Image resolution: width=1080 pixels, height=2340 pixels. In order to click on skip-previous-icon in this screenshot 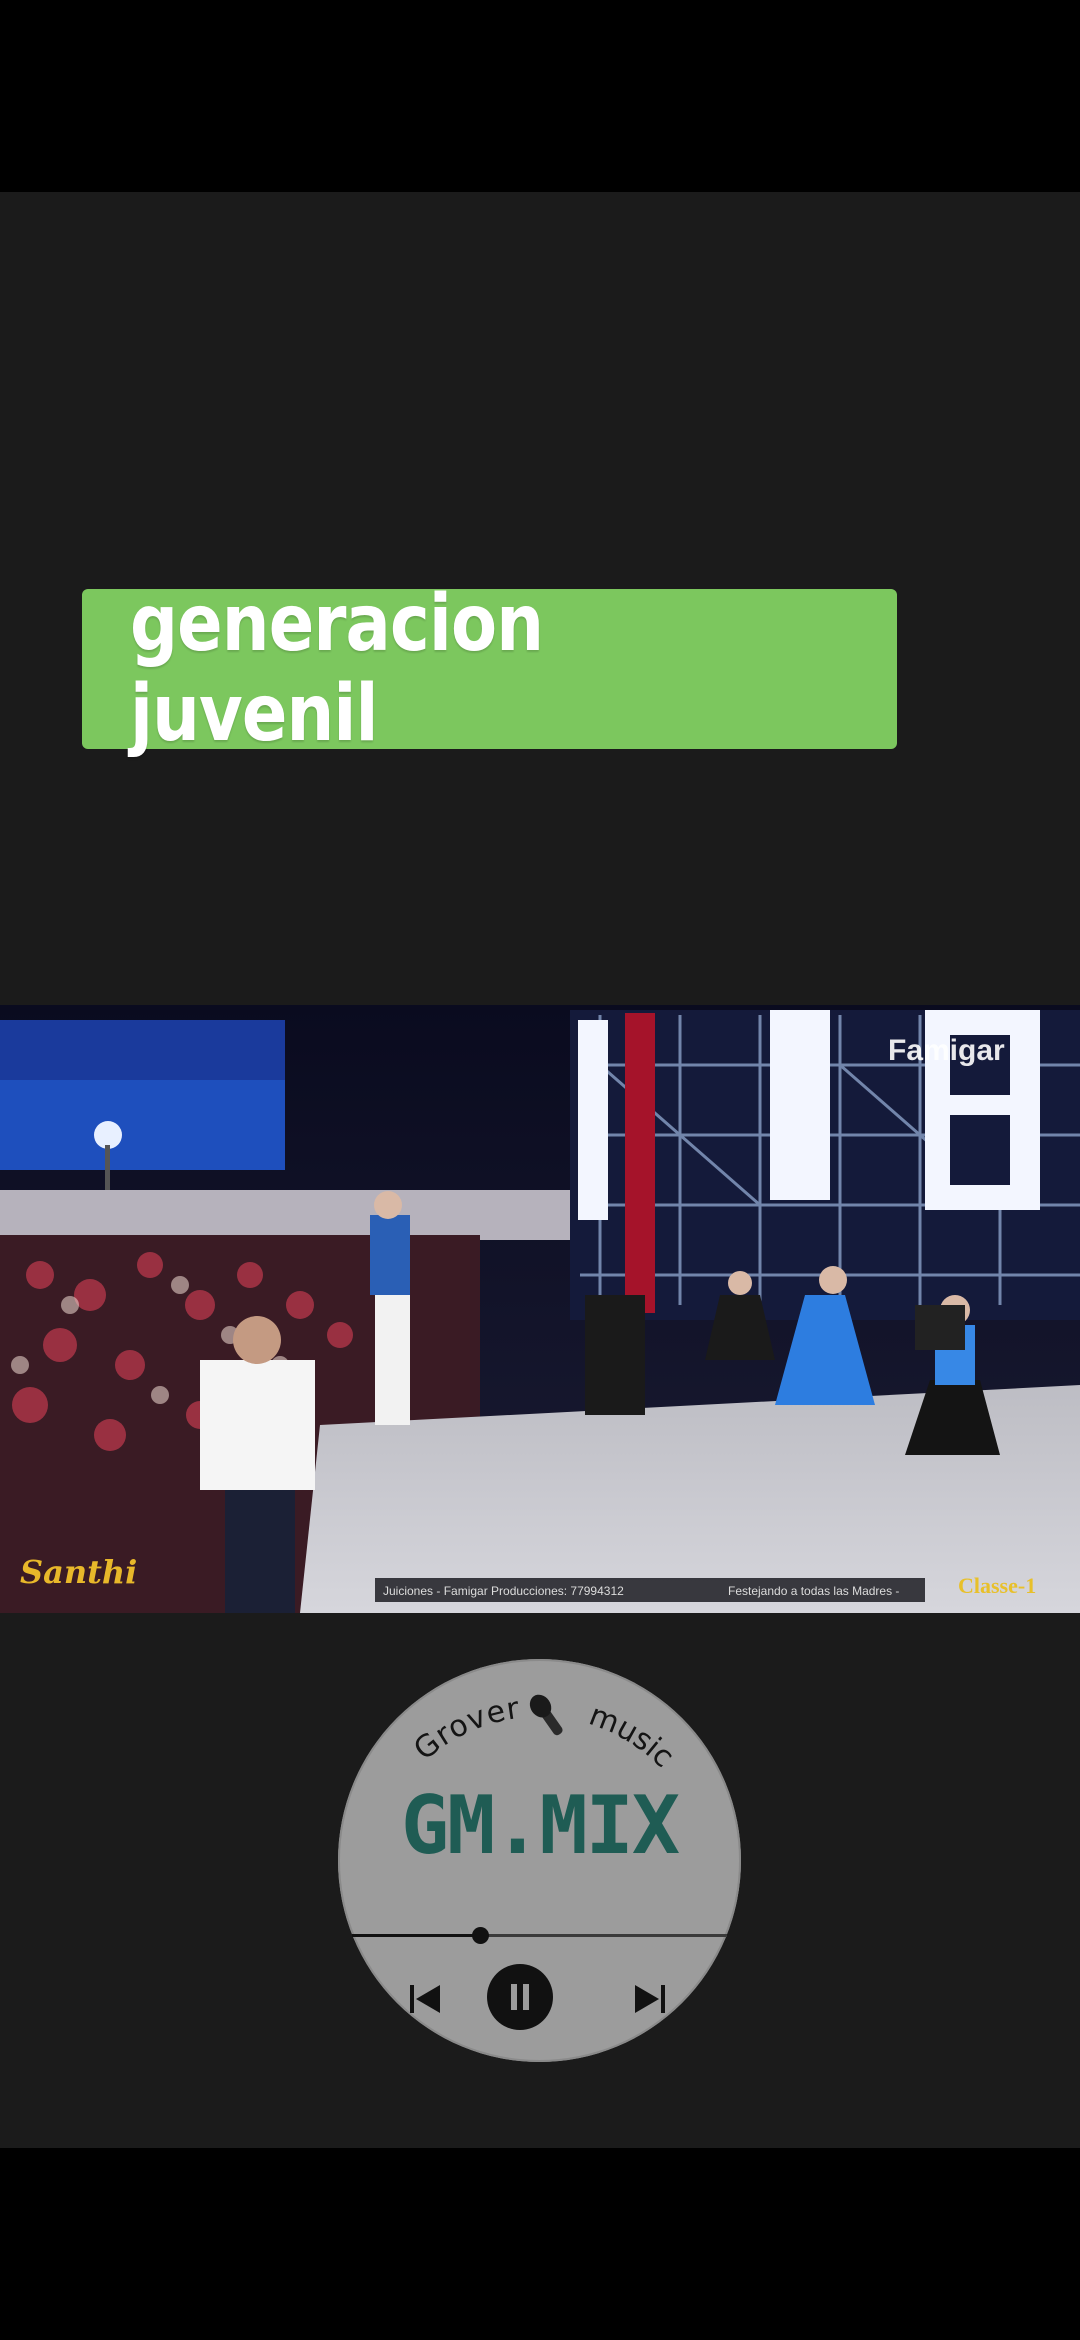, I will do `click(425, 1999)`.